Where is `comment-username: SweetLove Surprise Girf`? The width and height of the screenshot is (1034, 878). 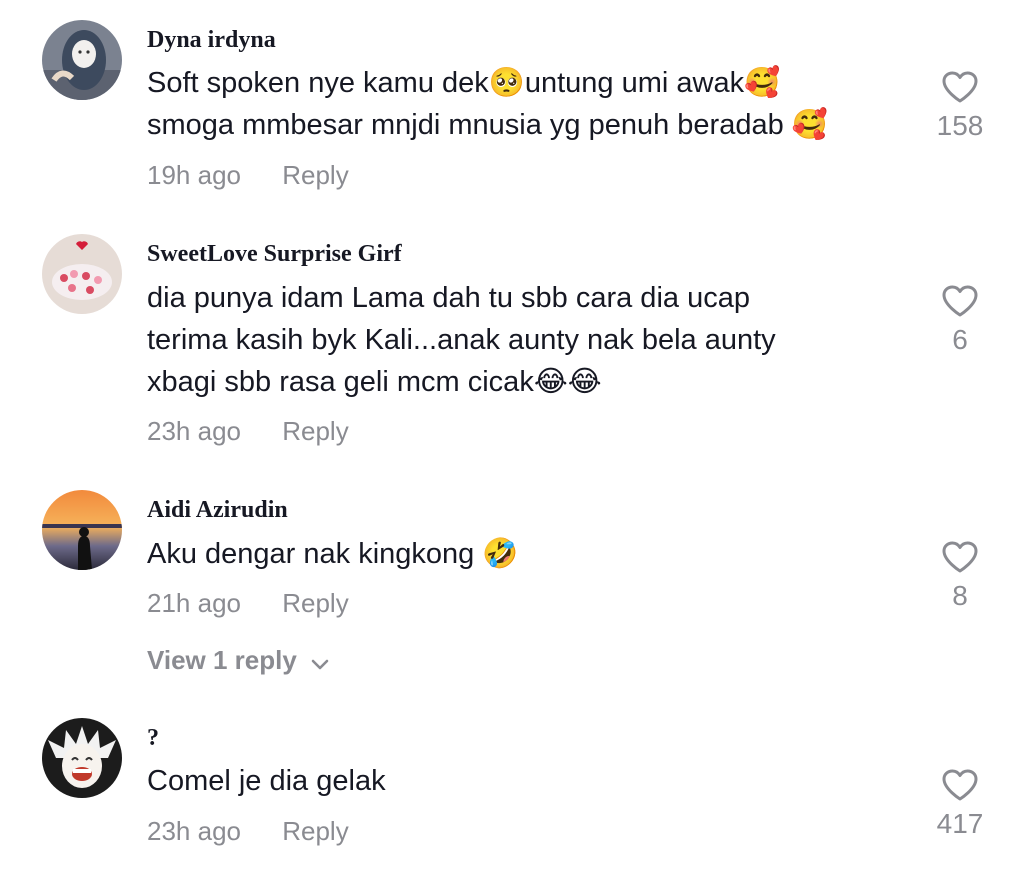 comment-username: SweetLove Surprise Girf is located at coordinates (274, 254).